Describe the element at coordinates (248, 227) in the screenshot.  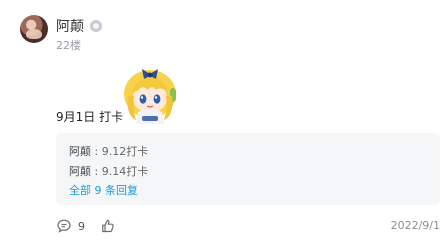
I see `post-footer: 9 2022/9/1` at that location.